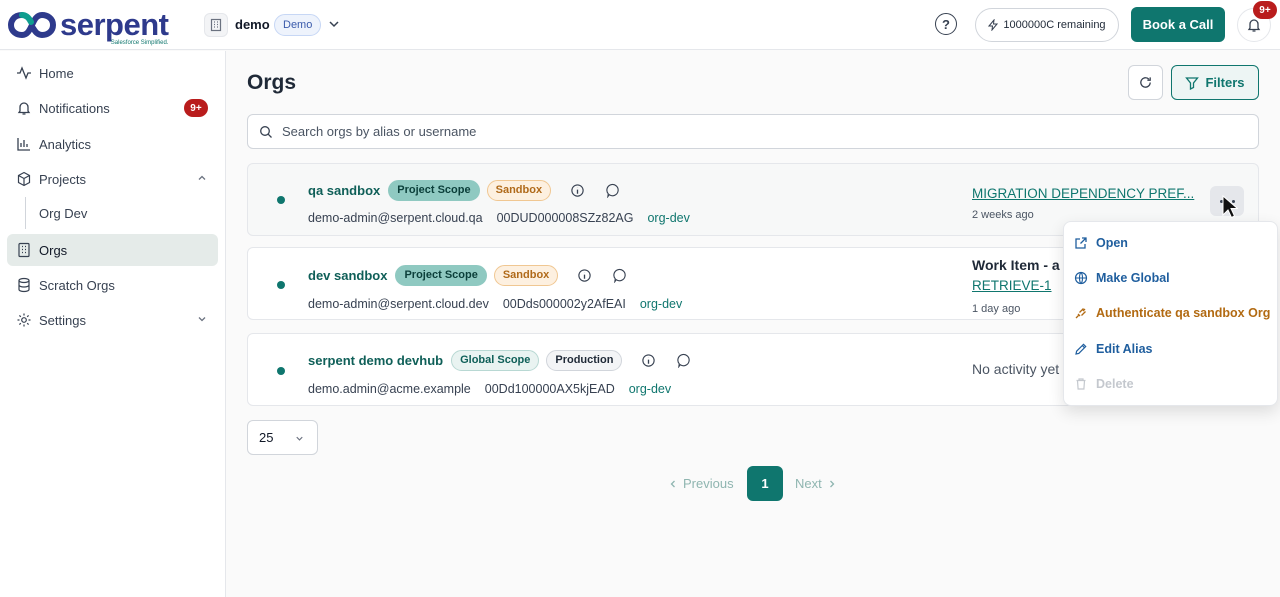 This screenshot has height=597, width=1280. I want to click on external-link-icon, so click(1081, 243).